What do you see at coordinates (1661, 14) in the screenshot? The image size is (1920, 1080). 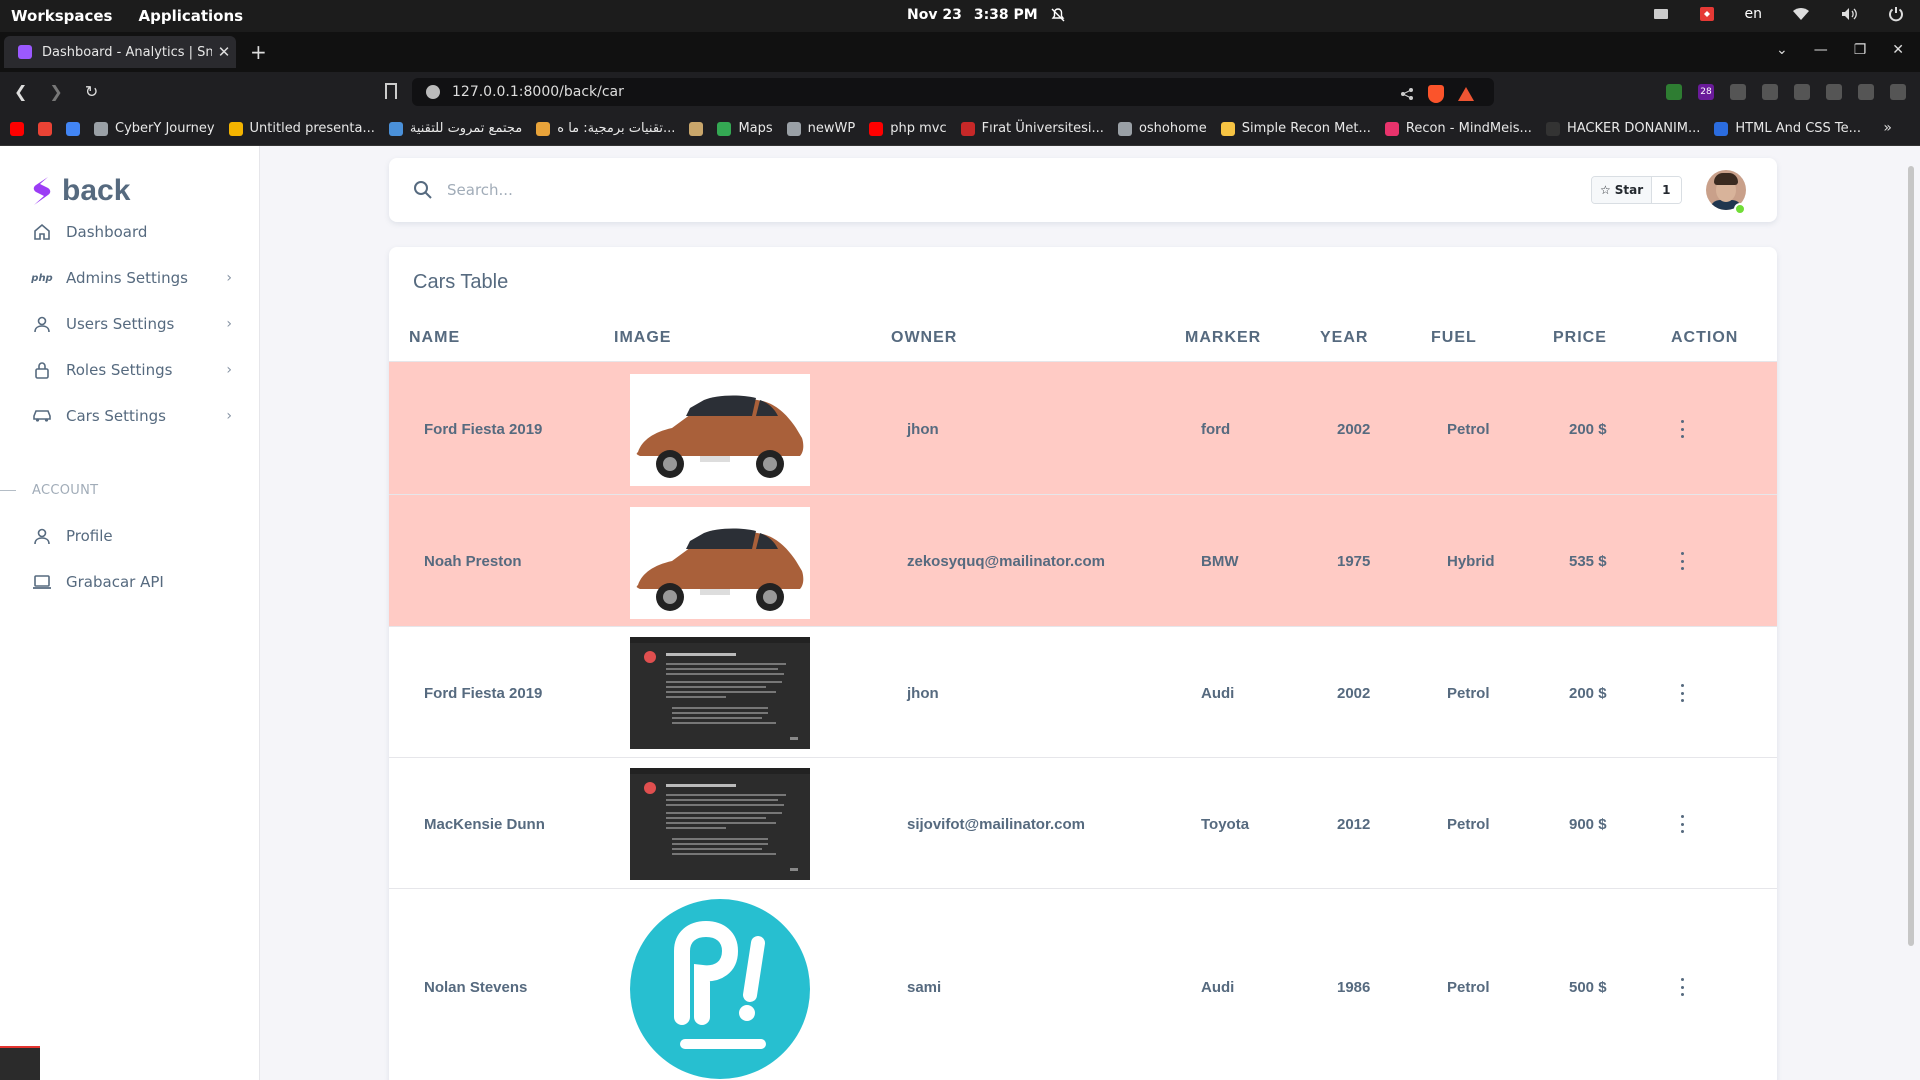 I see `screen-share-icon` at bounding box center [1661, 14].